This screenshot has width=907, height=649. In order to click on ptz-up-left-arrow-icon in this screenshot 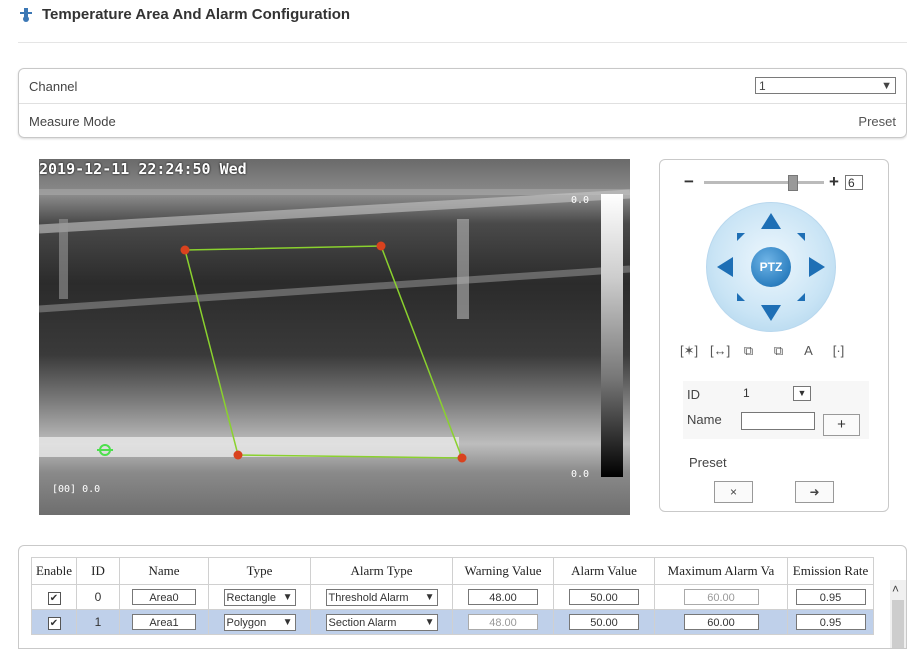, I will do `click(741, 237)`.